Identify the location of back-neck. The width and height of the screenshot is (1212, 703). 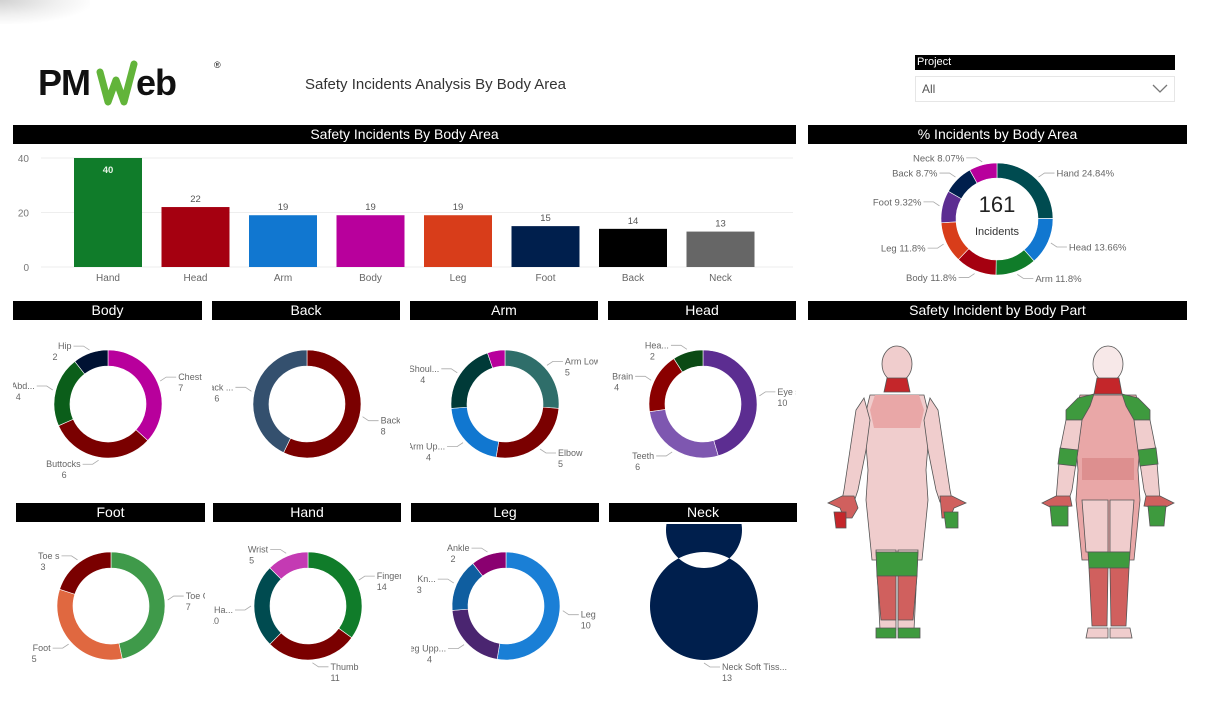
(1108, 386).